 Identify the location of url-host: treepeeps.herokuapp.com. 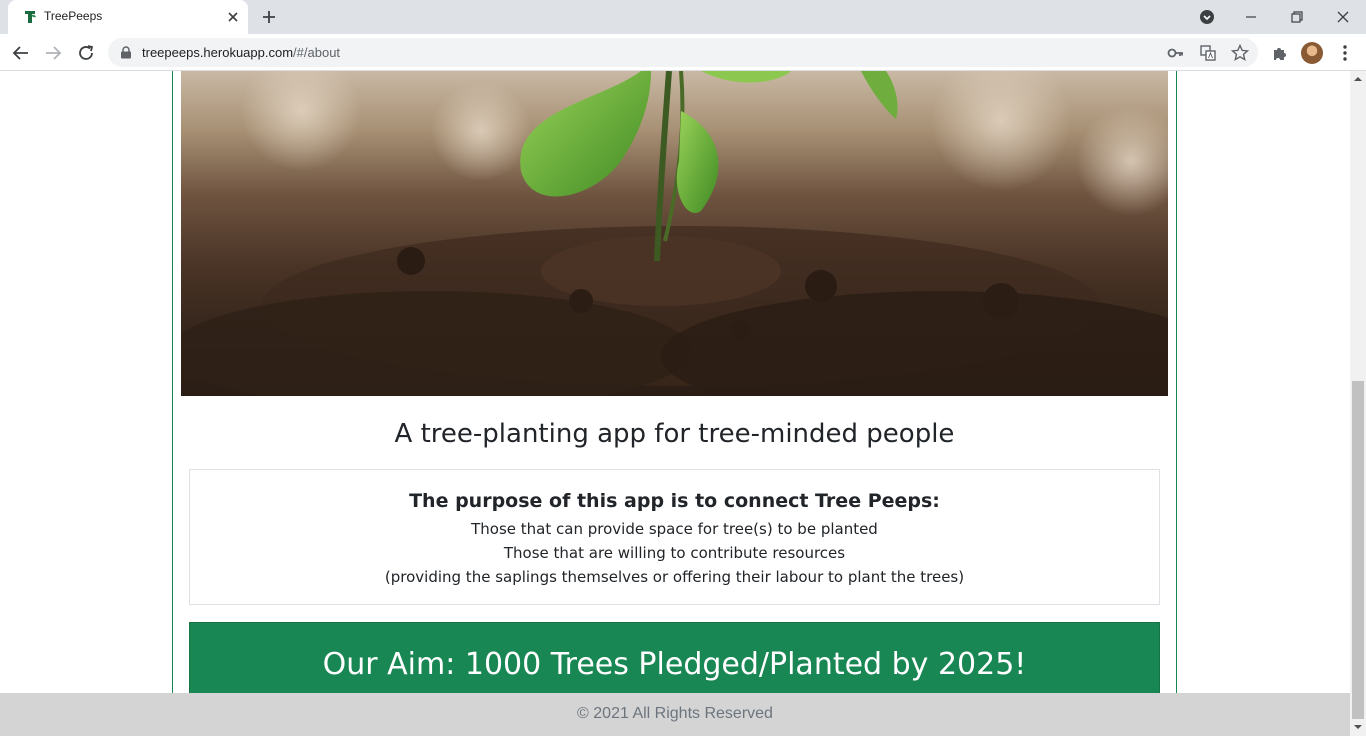
(218, 52).